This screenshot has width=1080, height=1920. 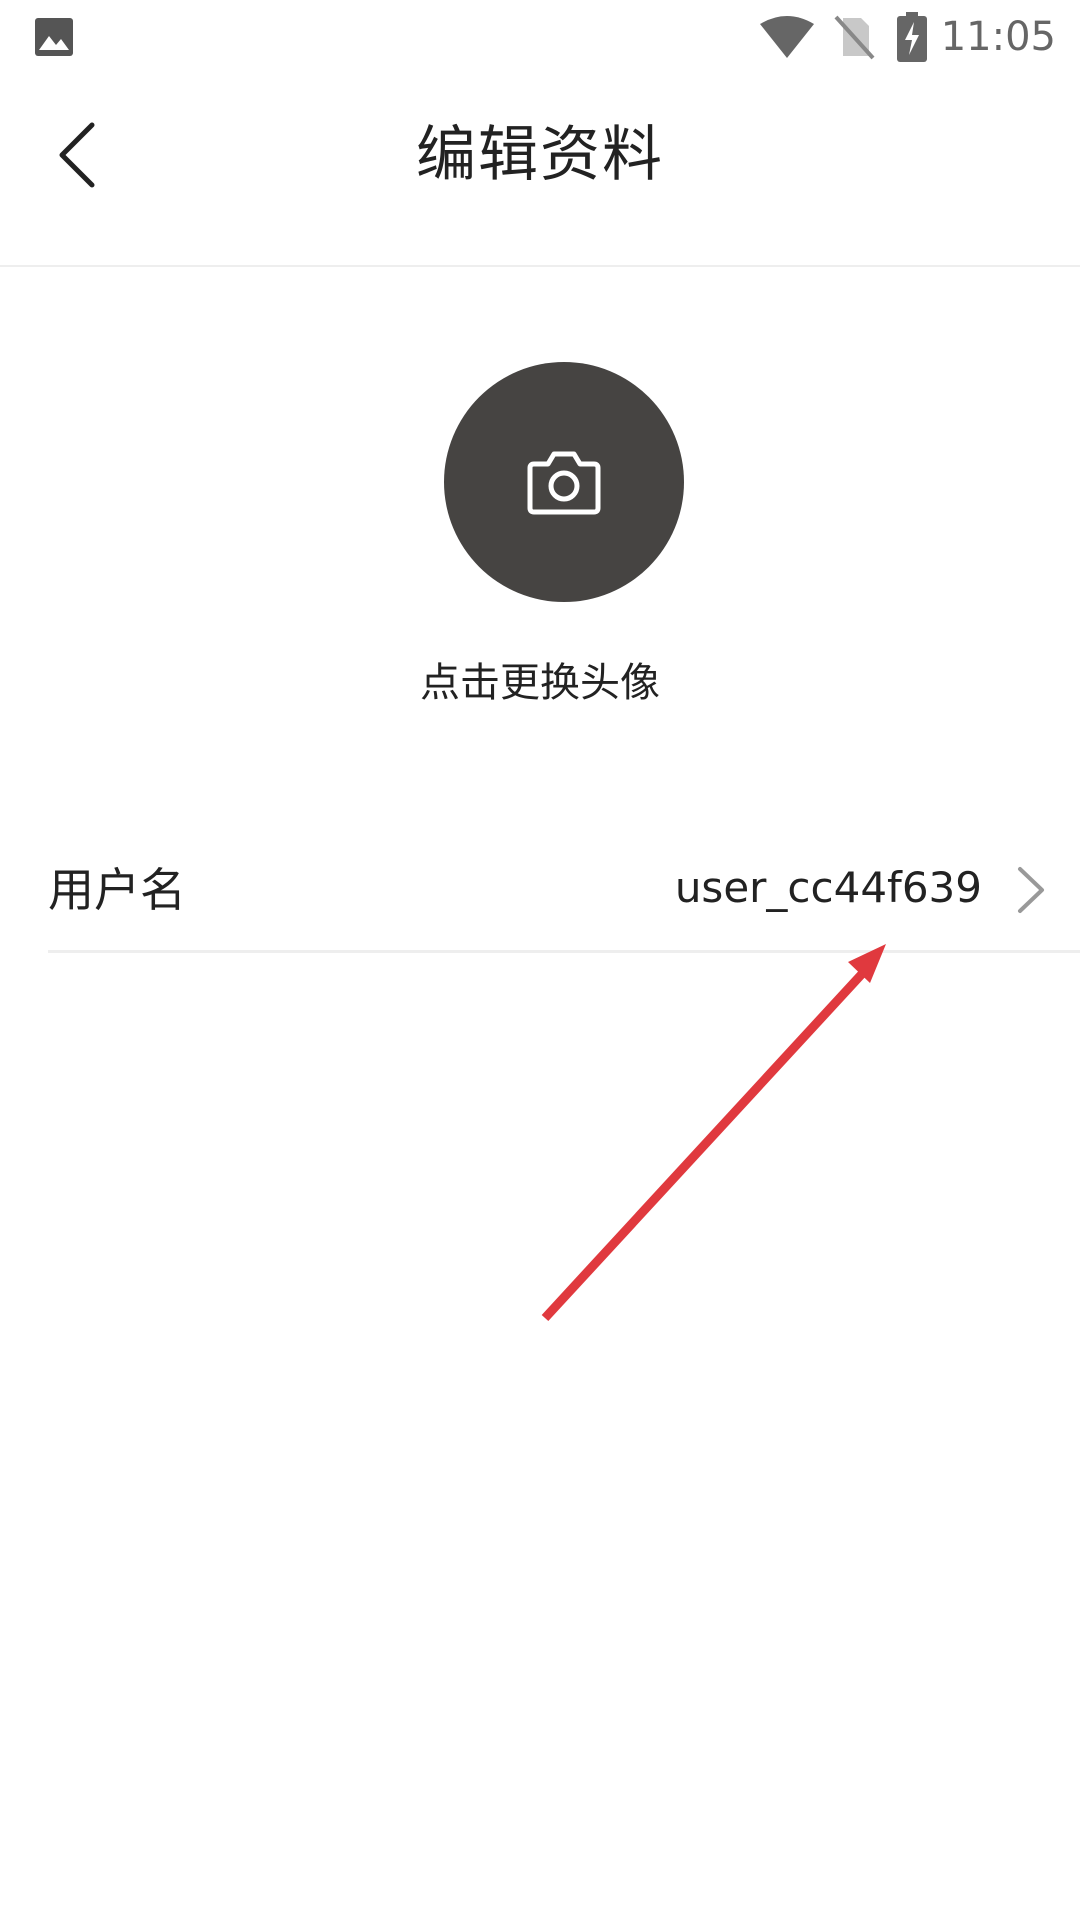 What do you see at coordinates (854, 37) in the screenshot?
I see `no-sim-icon` at bounding box center [854, 37].